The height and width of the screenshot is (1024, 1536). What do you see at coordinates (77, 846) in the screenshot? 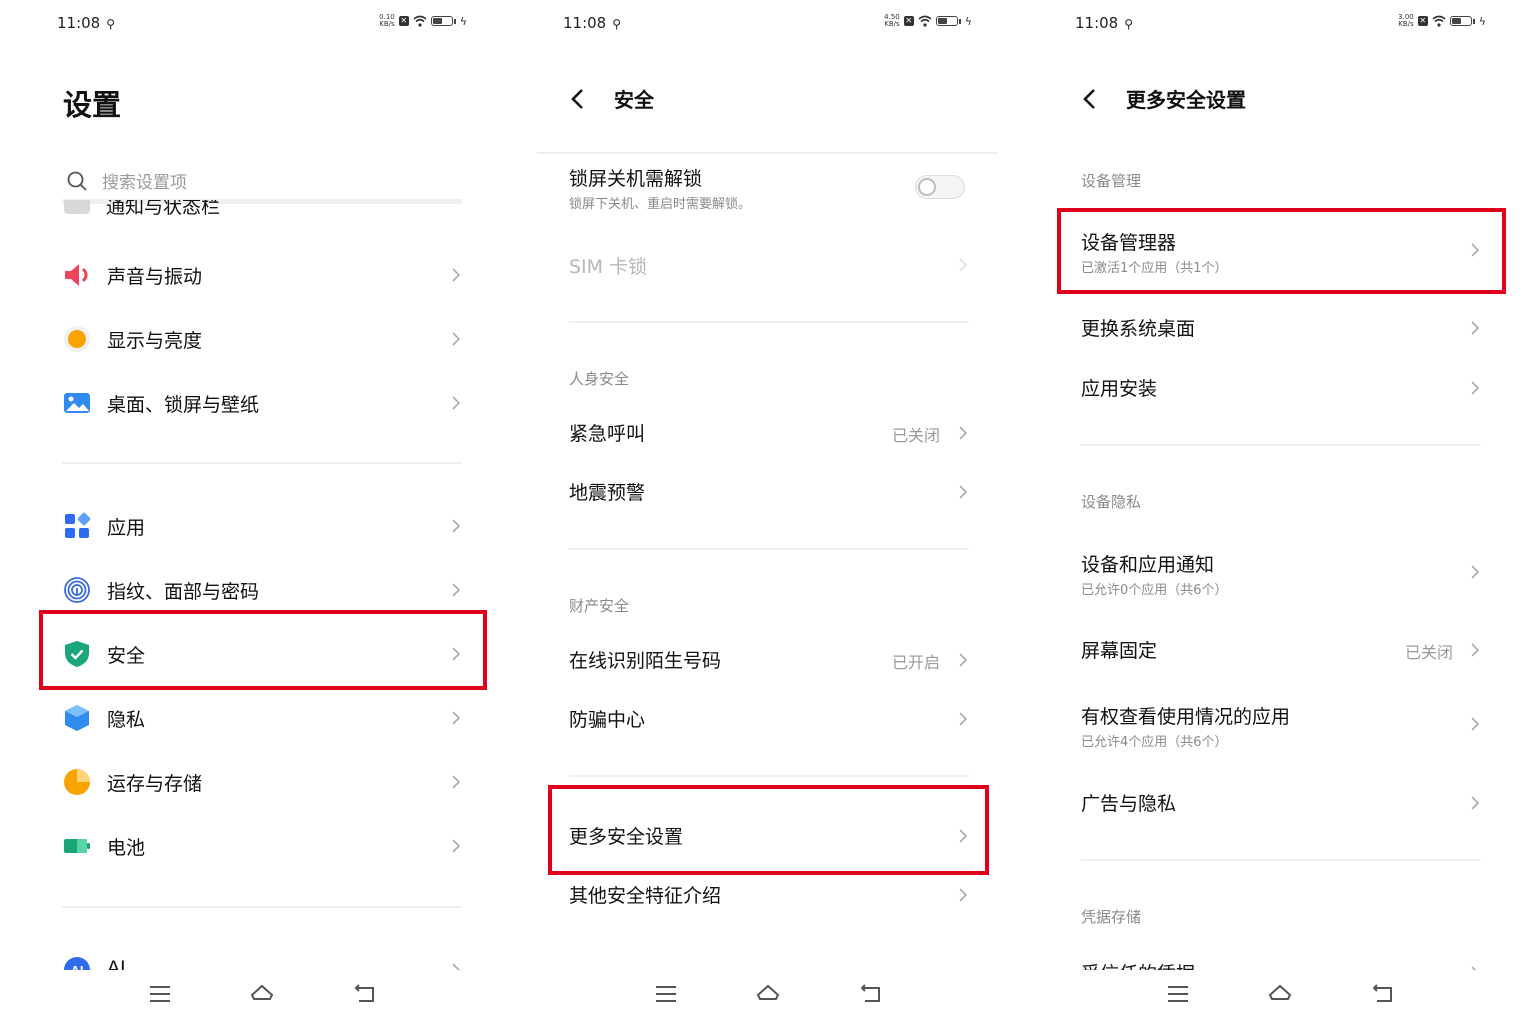
I see `battery-icon` at bounding box center [77, 846].